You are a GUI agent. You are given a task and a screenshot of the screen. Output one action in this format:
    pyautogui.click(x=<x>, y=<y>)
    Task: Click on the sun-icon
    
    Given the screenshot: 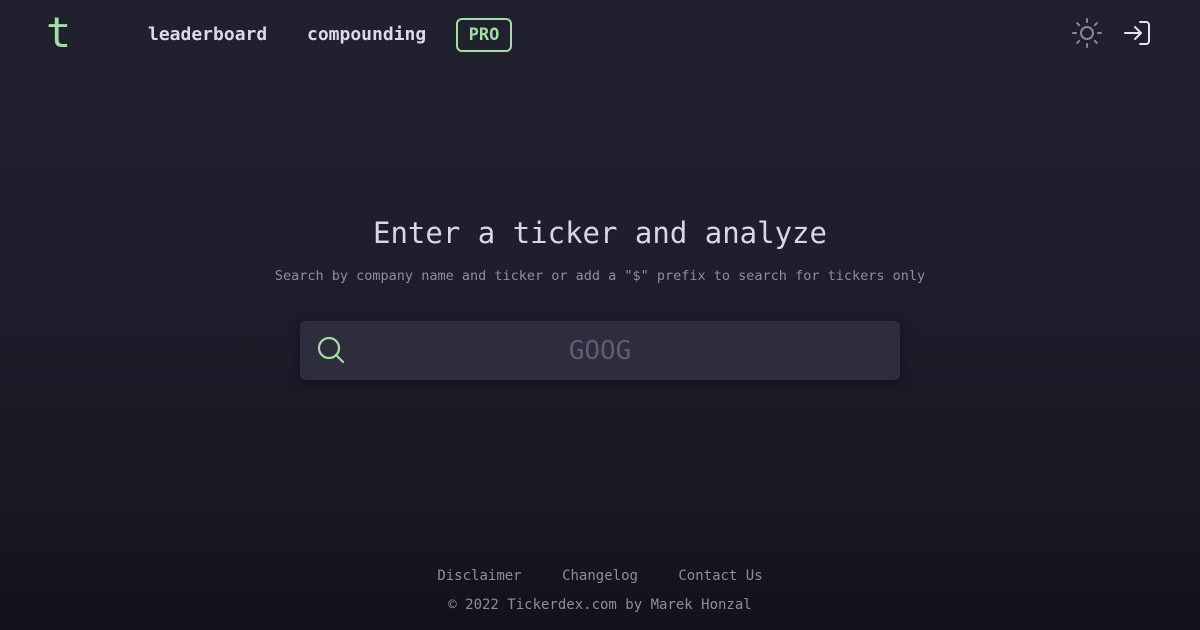 What is the action you would take?
    pyautogui.click(x=1087, y=33)
    